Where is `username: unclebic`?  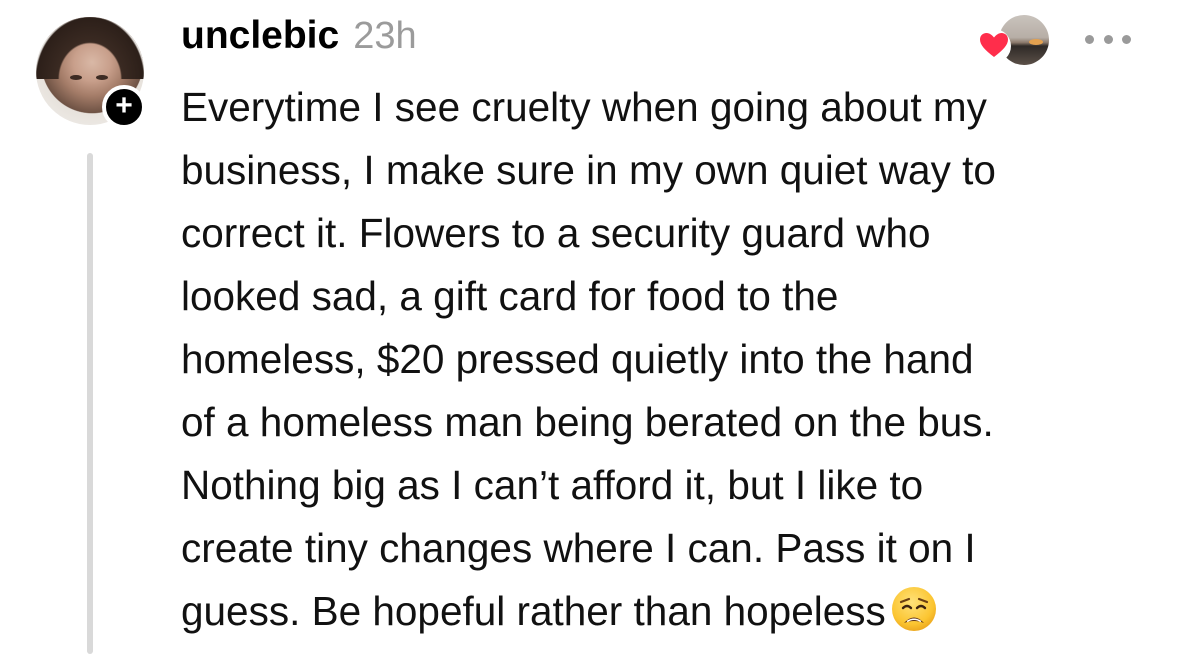
username: unclebic is located at coordinates (260, 36).